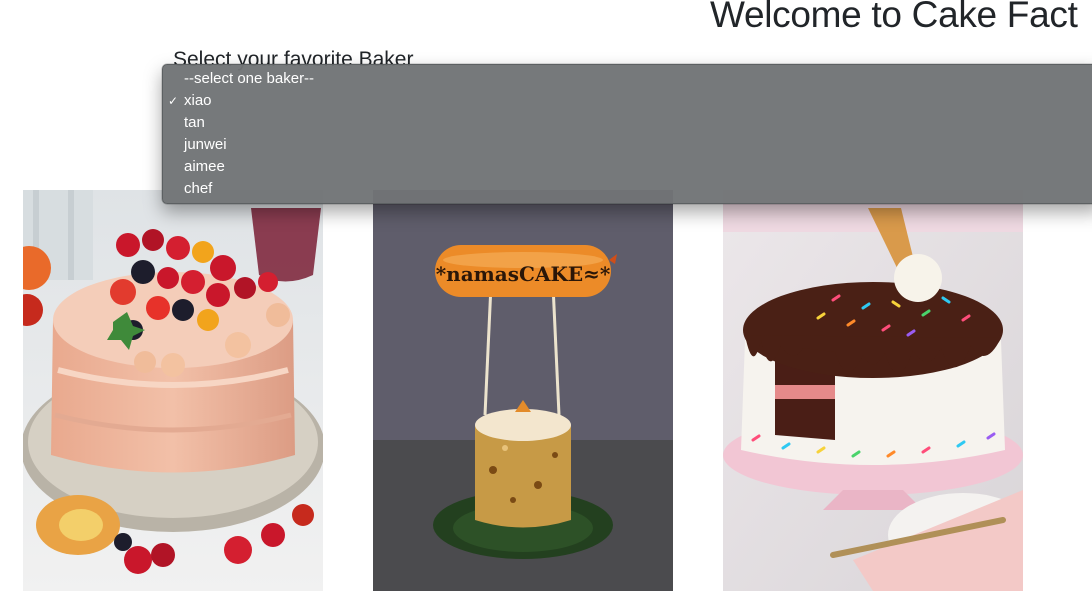 This screenshot has height=591, width=1092. Describe the element at coordinates (204, 166) in the screenshot. I see `option-label: aimee` at that location.